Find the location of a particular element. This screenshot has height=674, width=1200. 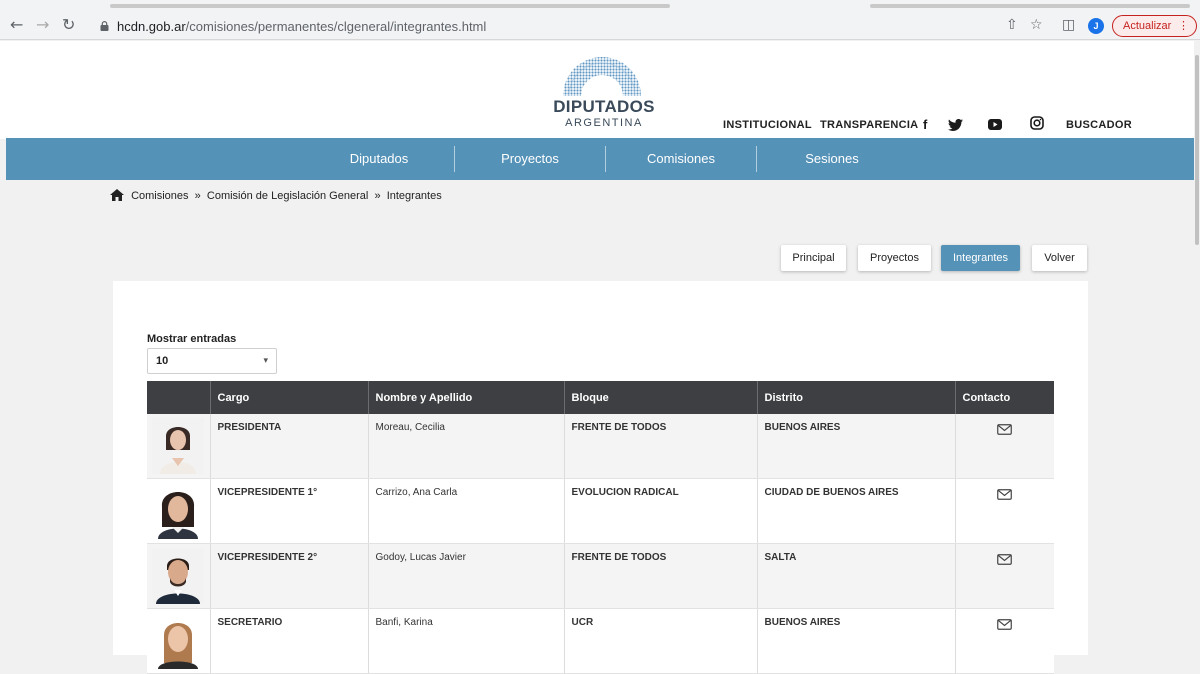

chevron-down-icon: ▾ is located at coordinates (265, 361).